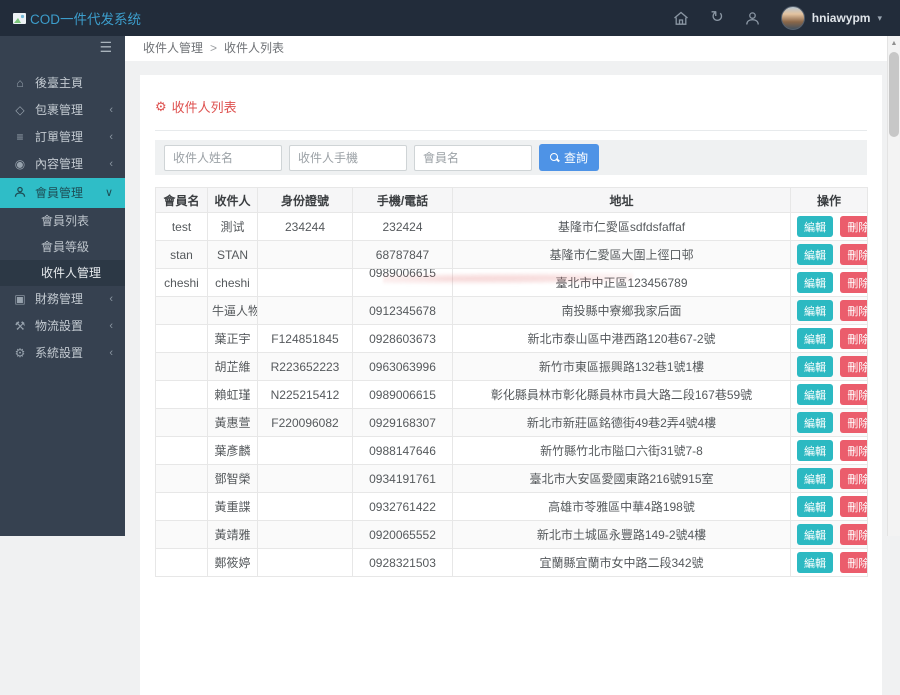 This screenshot has width=900, height=695. Describe the element at coordinates (20, 83) in the screenshot. I see `home-icon: ⌂` at that location.